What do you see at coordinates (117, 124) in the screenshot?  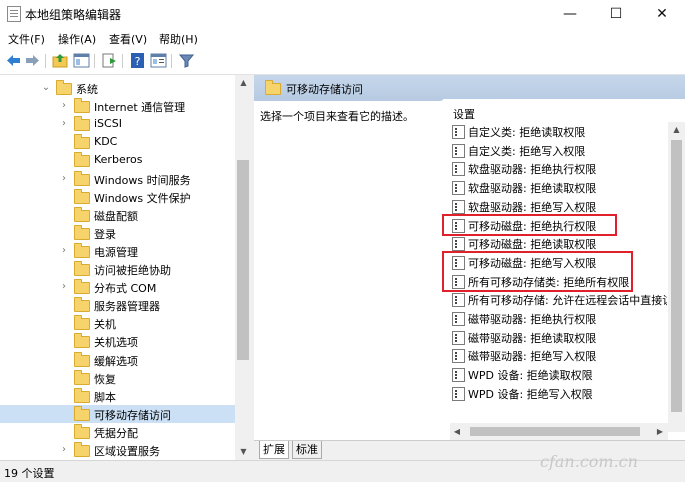 I see `tree-item: › iSCSI` at bounding box center [117, 124].